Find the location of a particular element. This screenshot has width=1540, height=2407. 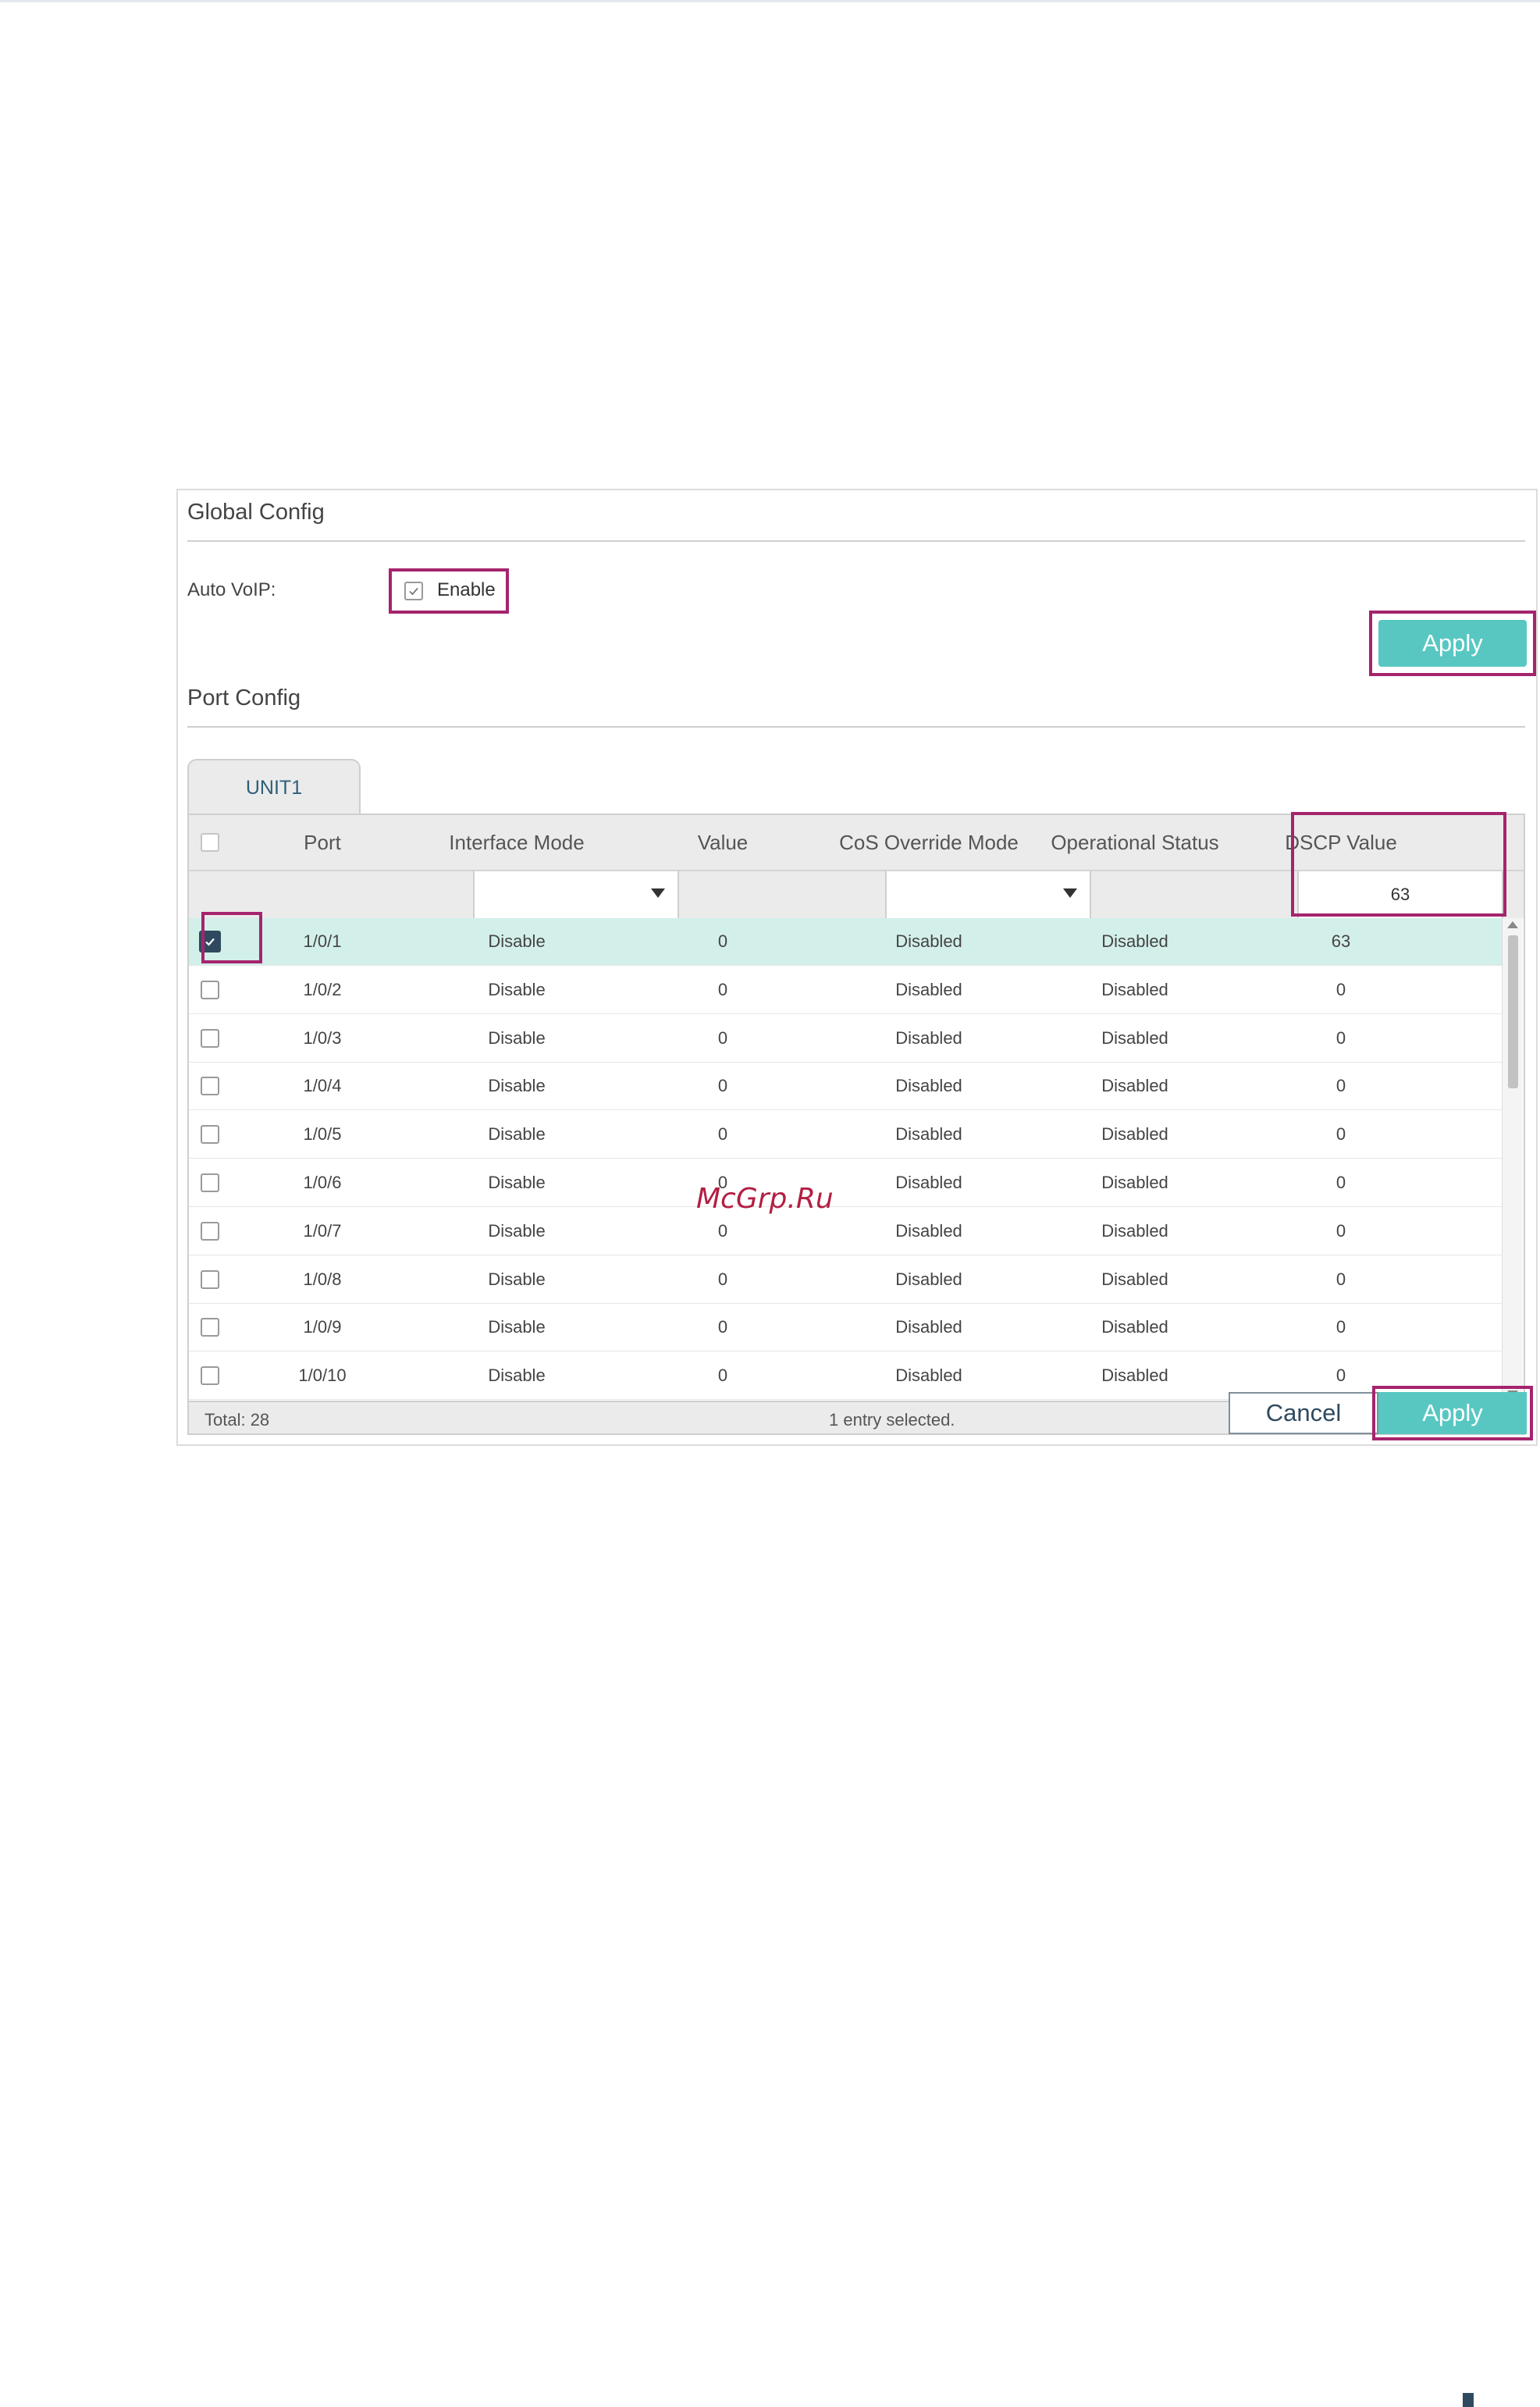

header-value: Value is located at coordinates (723, 842).